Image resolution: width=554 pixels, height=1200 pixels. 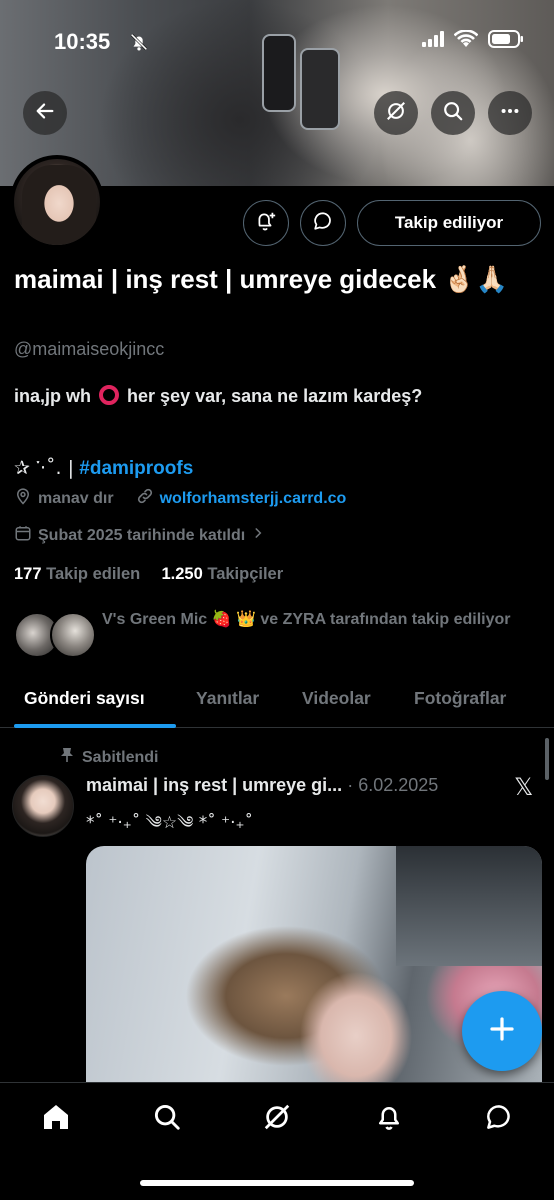 I want to click on nav-search-button, so click(x=167, y=1119).